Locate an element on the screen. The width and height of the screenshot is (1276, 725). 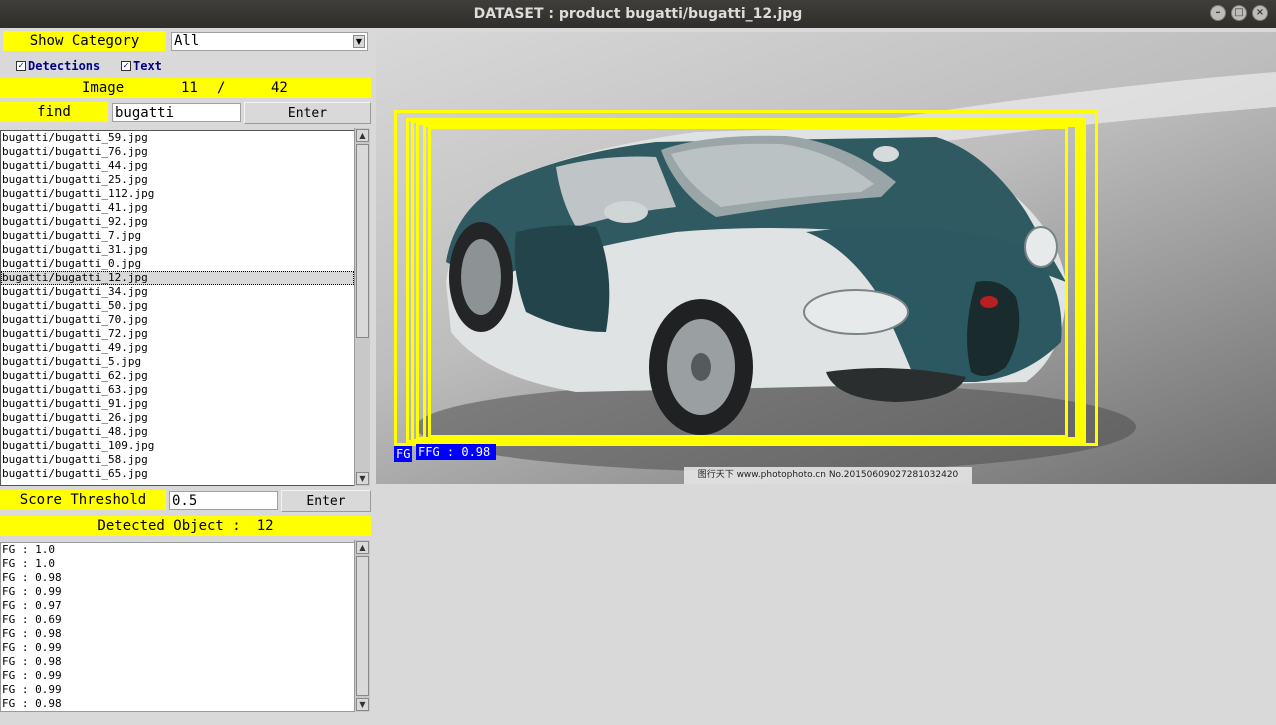
list-item: bugatti/bugatti_49.jpg is located at coordinates (177, 348).